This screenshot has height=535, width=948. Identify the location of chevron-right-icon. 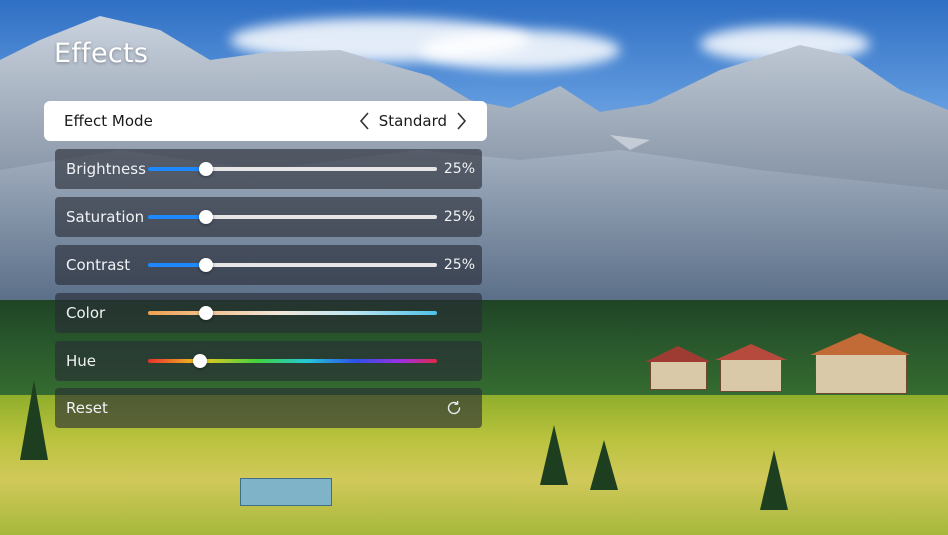
(461, 121).